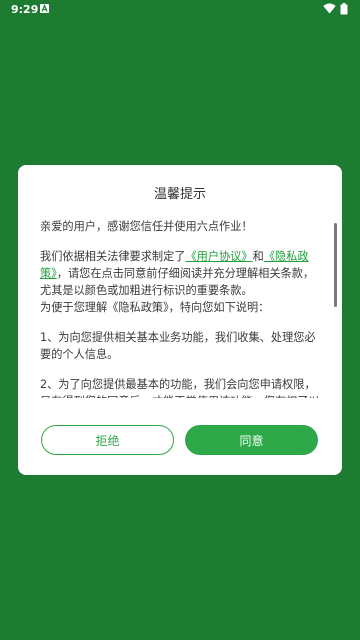 The width and height of the screenshot is (360, 640). I want to click on policy-intro-text: 为便于您理解《隐私政策》，特向您如下说明：, so click(155, 307).